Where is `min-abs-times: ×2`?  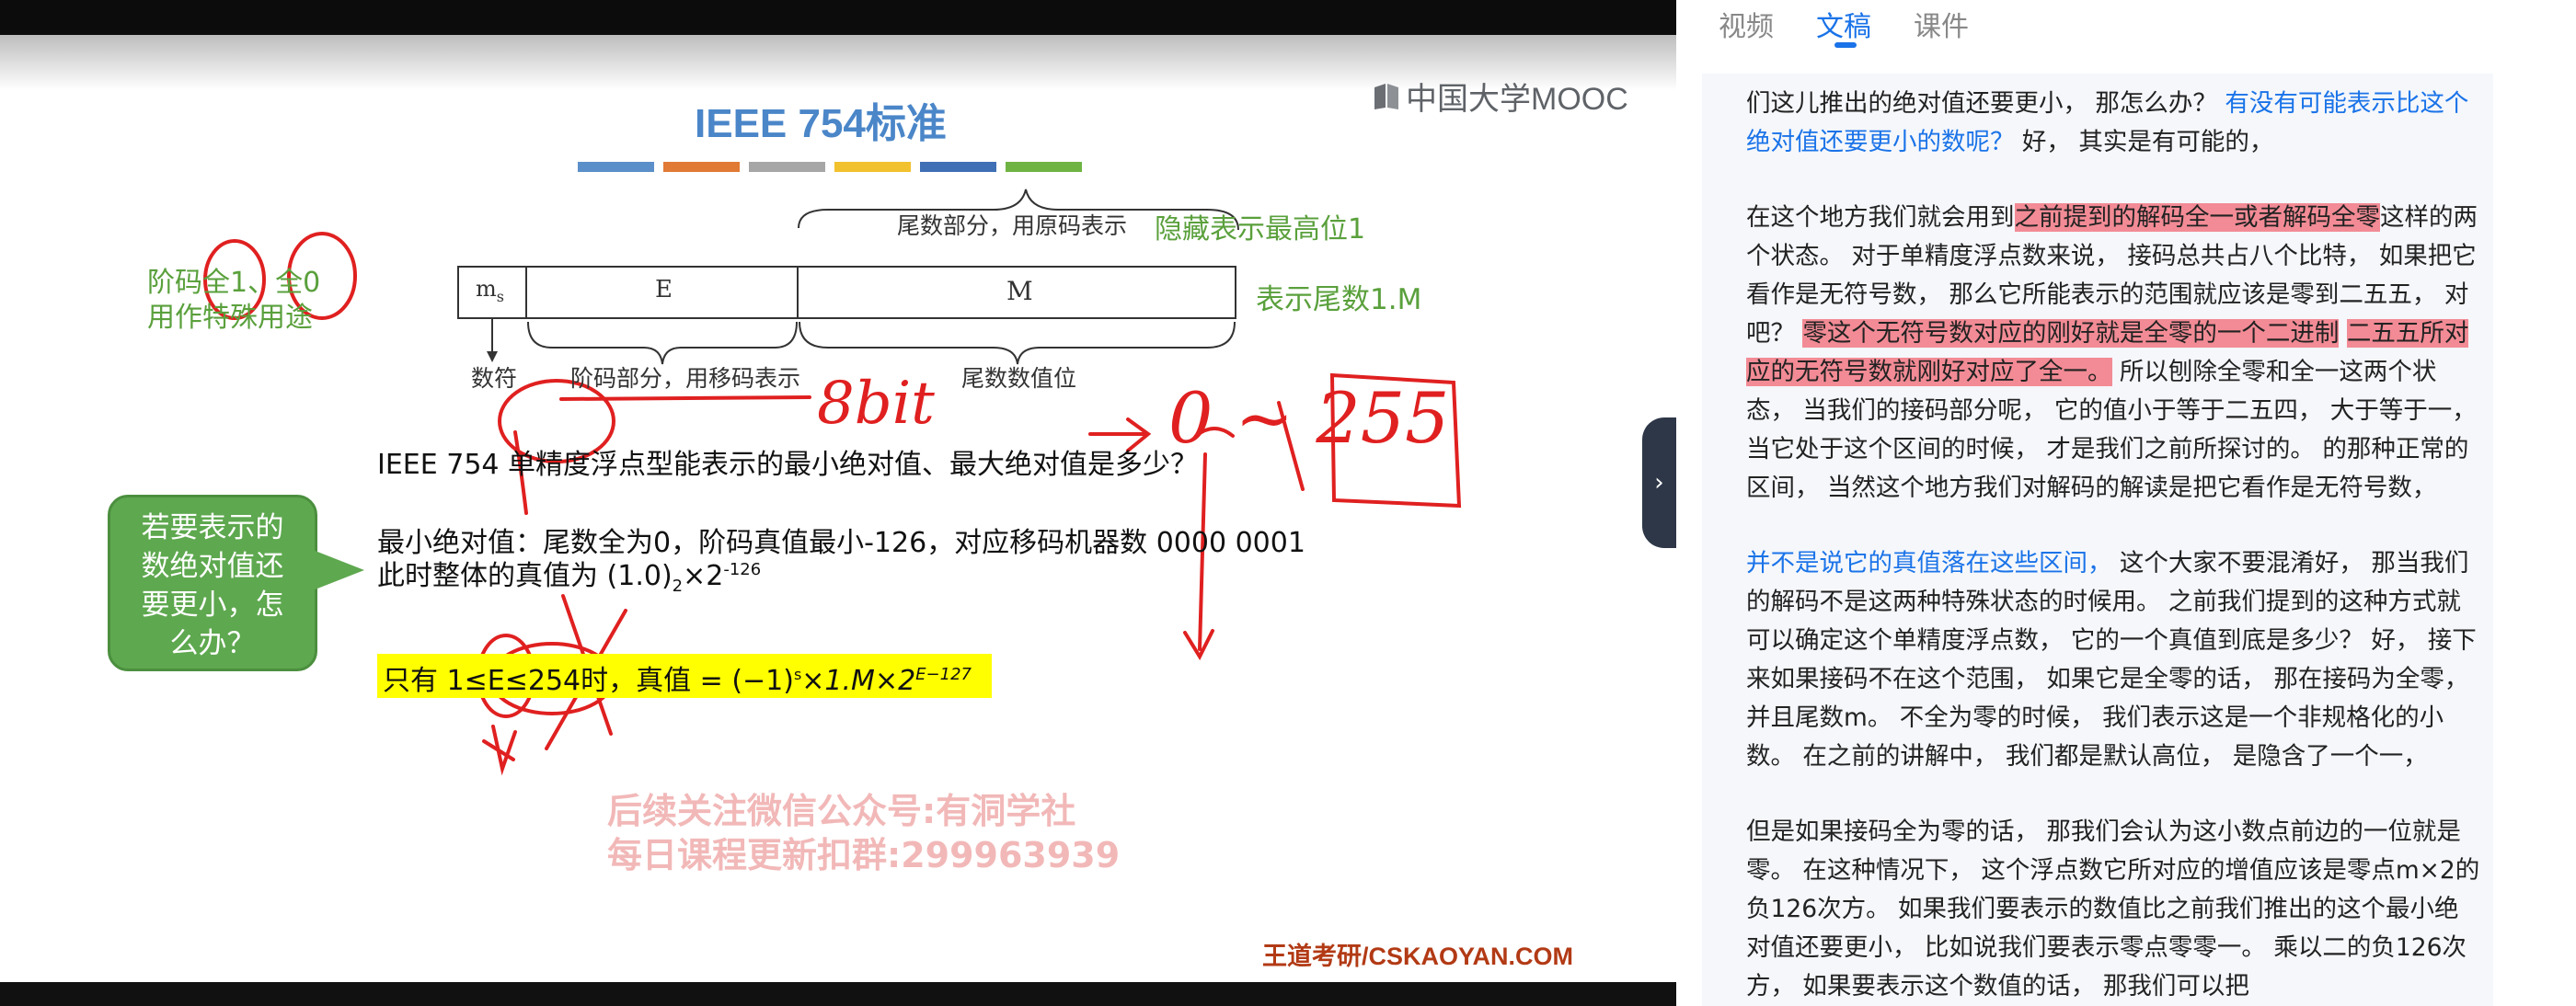
min-abs-times: ×2 is located at coordinates (703, 576).